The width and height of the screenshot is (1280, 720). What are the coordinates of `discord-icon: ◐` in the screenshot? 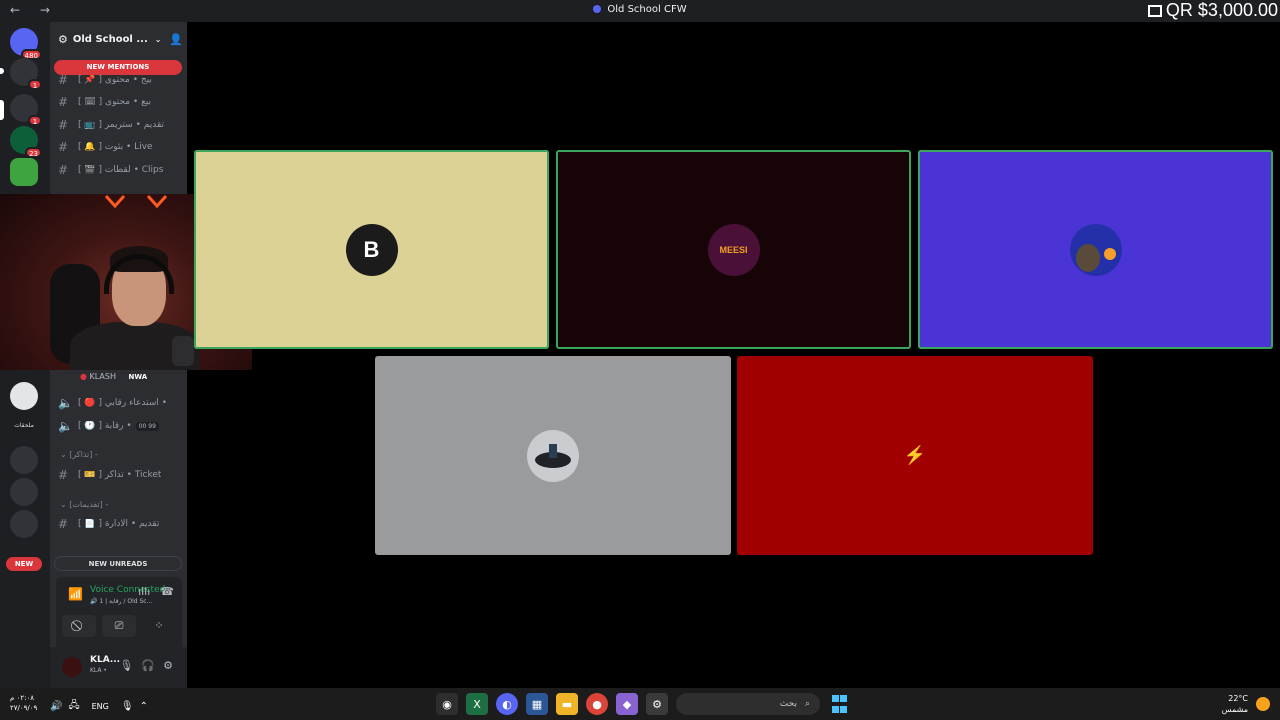 It's located at (507, 704).